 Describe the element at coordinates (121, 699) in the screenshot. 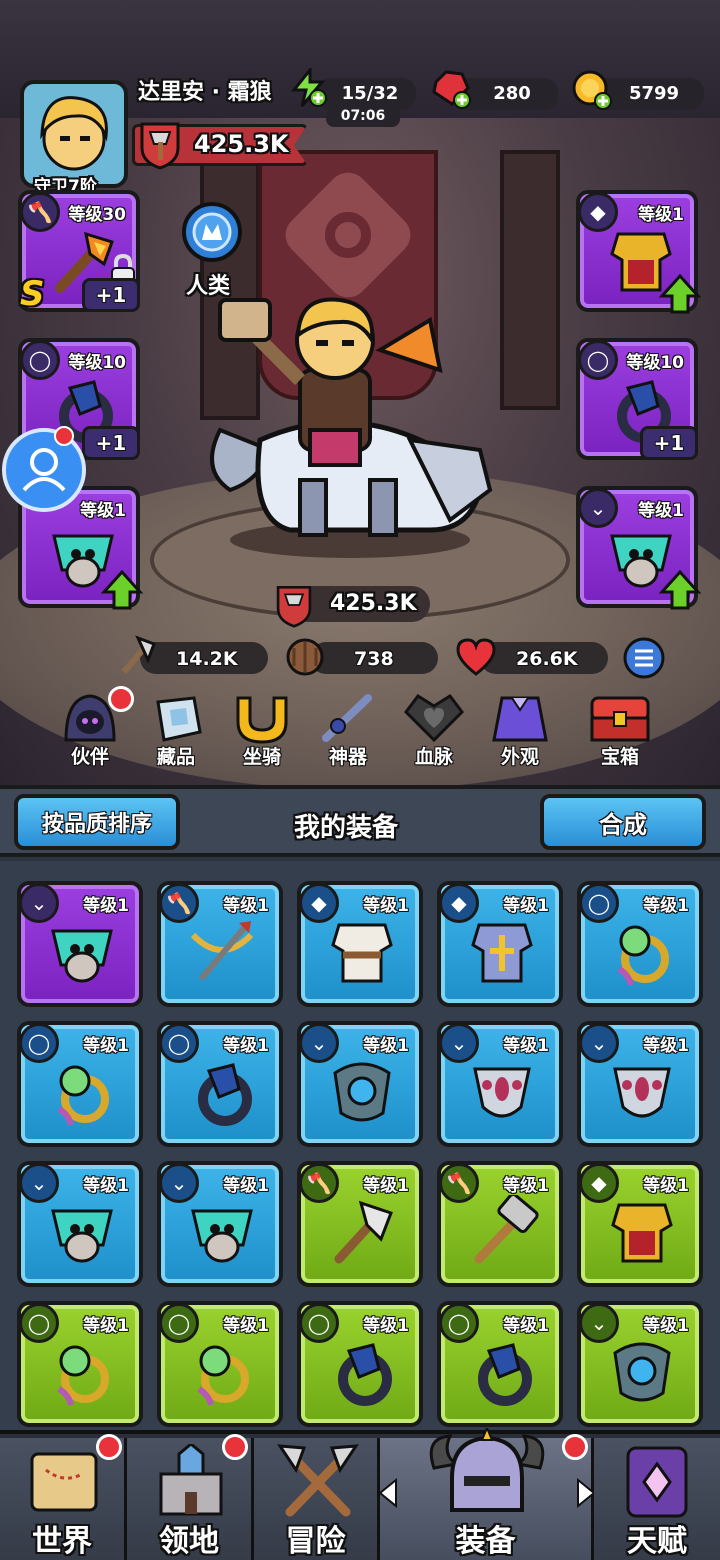

I see `companion-notification-dot` at that location.